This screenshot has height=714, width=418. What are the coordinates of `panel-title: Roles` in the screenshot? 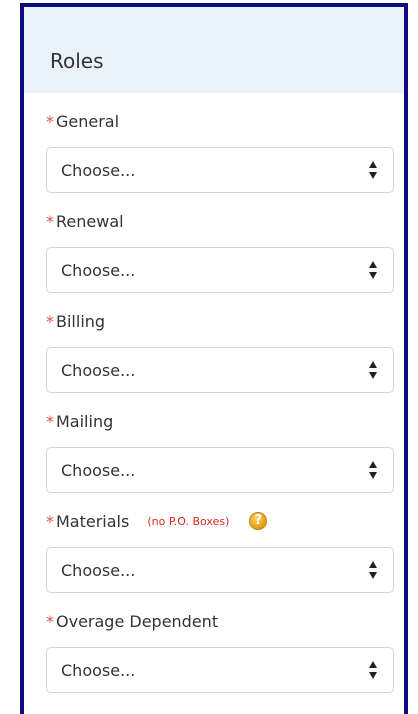 It's located at (77, 61).